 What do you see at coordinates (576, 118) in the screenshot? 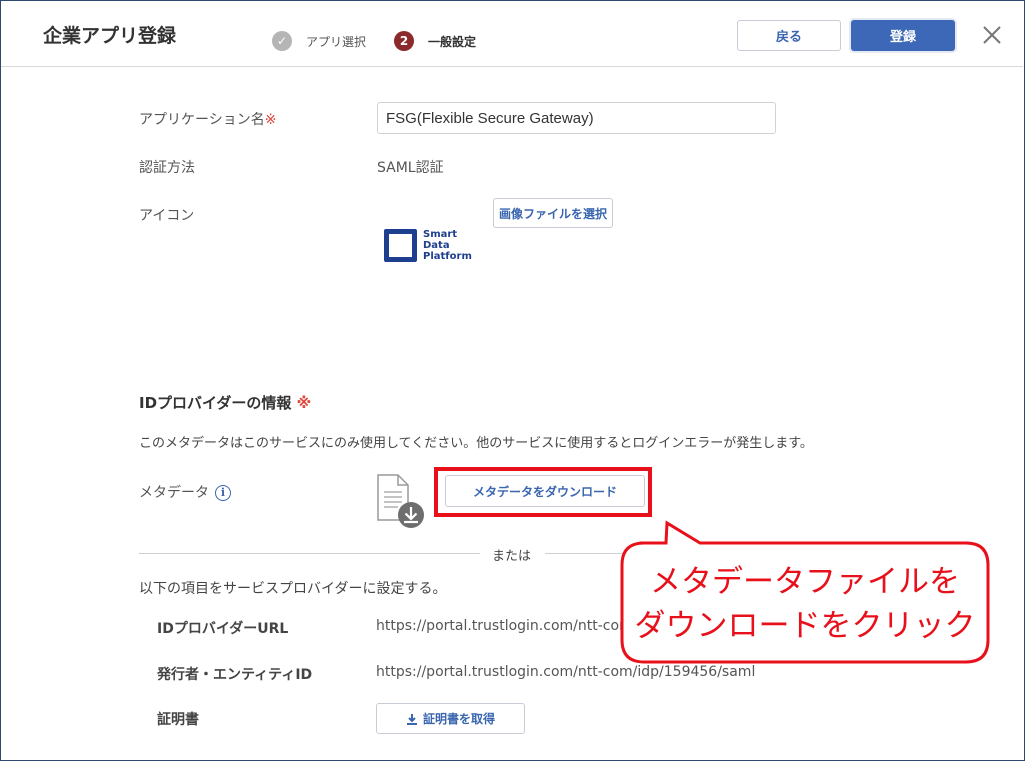
I see `app-name-input` at bounding box center [576, 118].